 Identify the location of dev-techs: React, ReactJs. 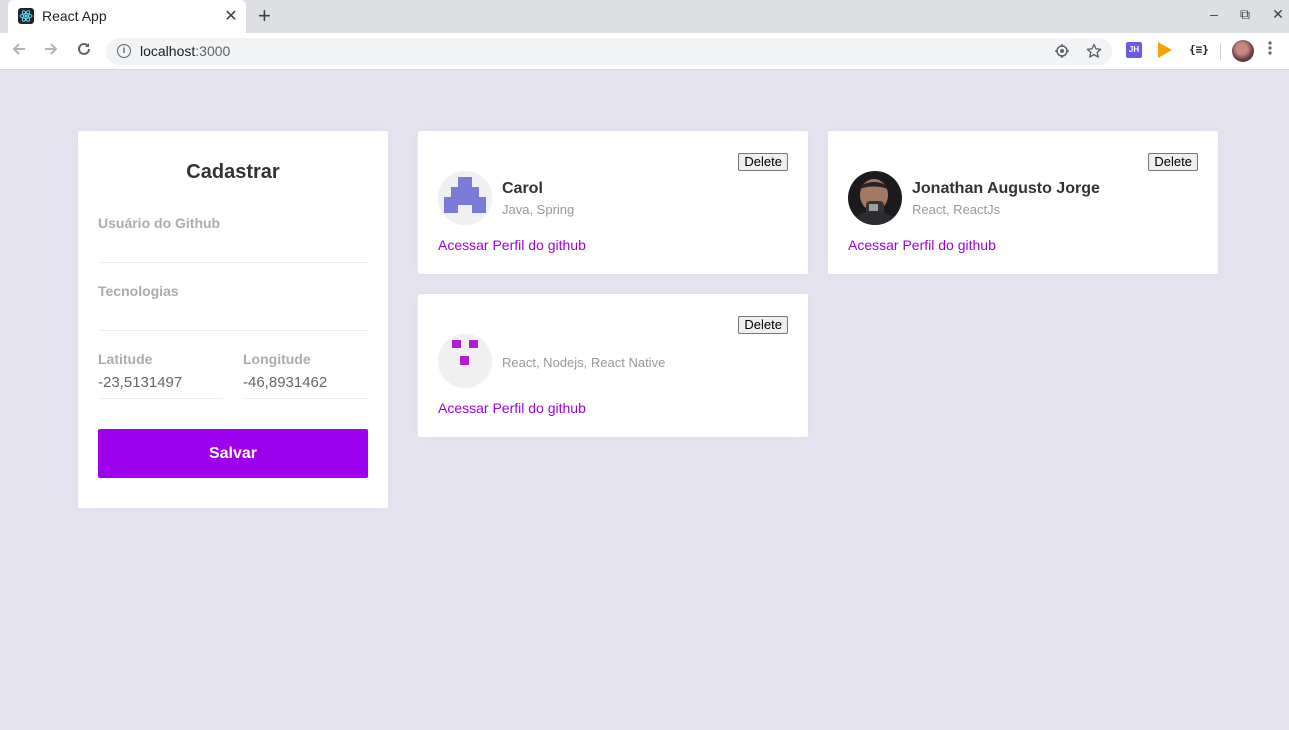
(956, 209).